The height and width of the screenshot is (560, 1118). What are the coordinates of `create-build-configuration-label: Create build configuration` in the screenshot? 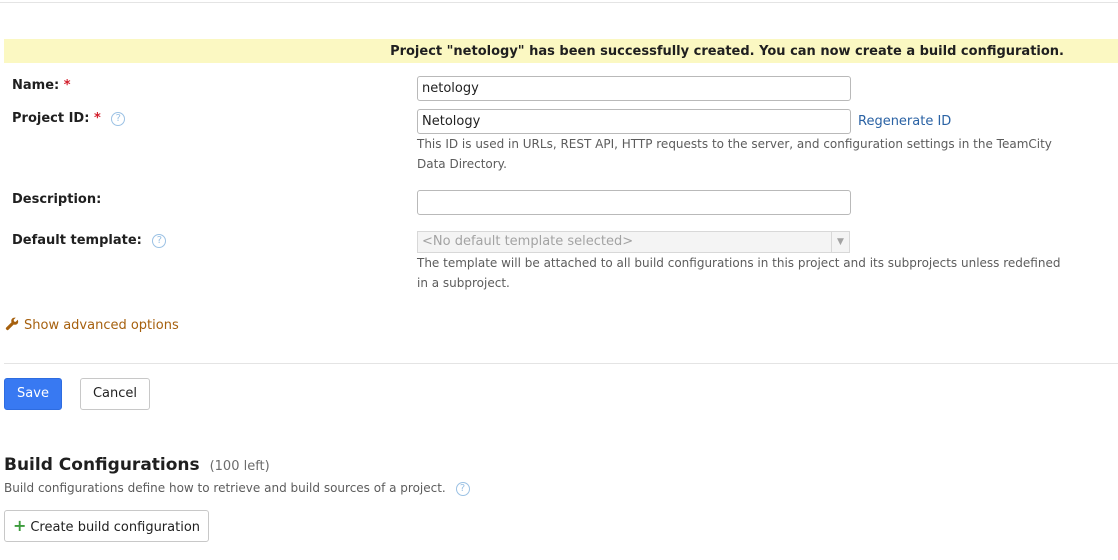 It's located at (115, 527).